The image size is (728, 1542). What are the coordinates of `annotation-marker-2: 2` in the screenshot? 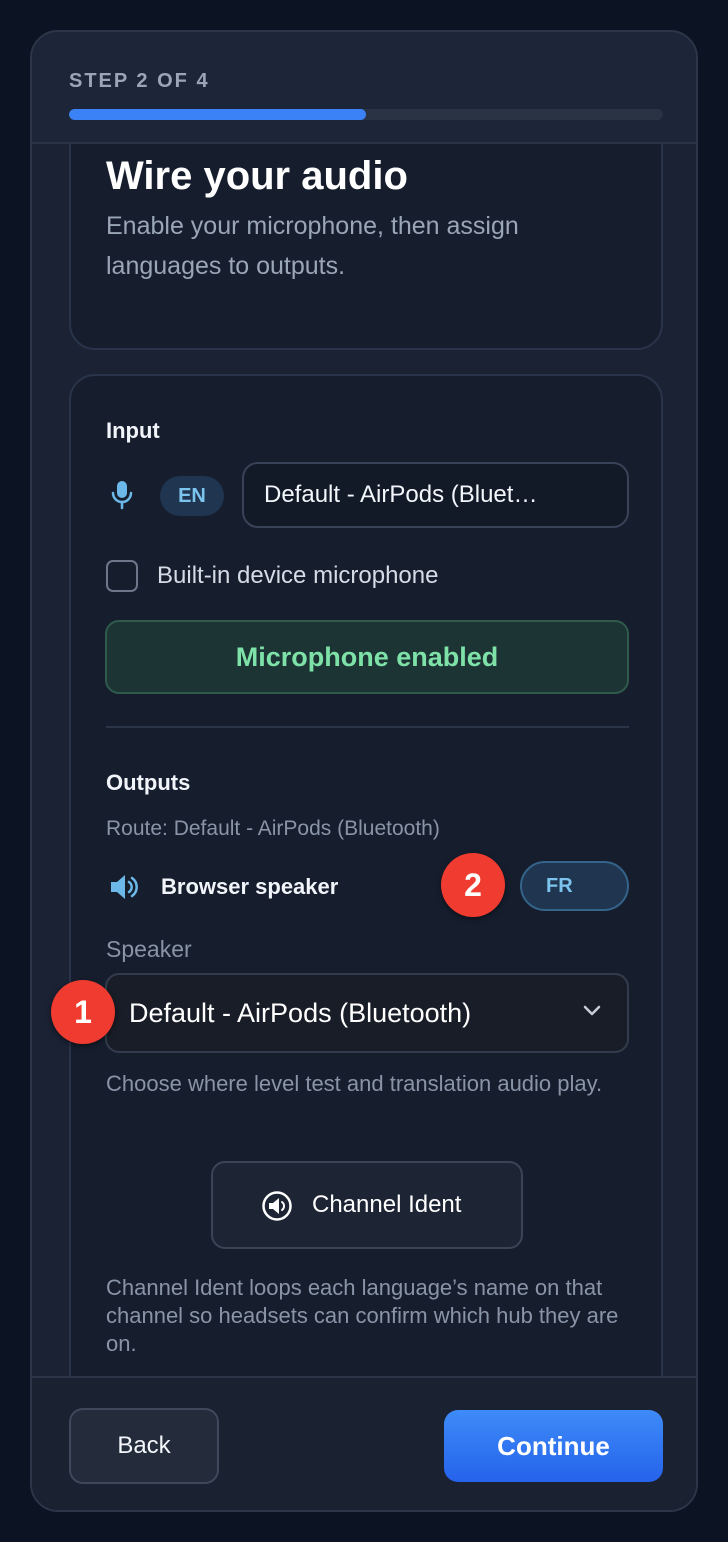 It's located at (473, 885).